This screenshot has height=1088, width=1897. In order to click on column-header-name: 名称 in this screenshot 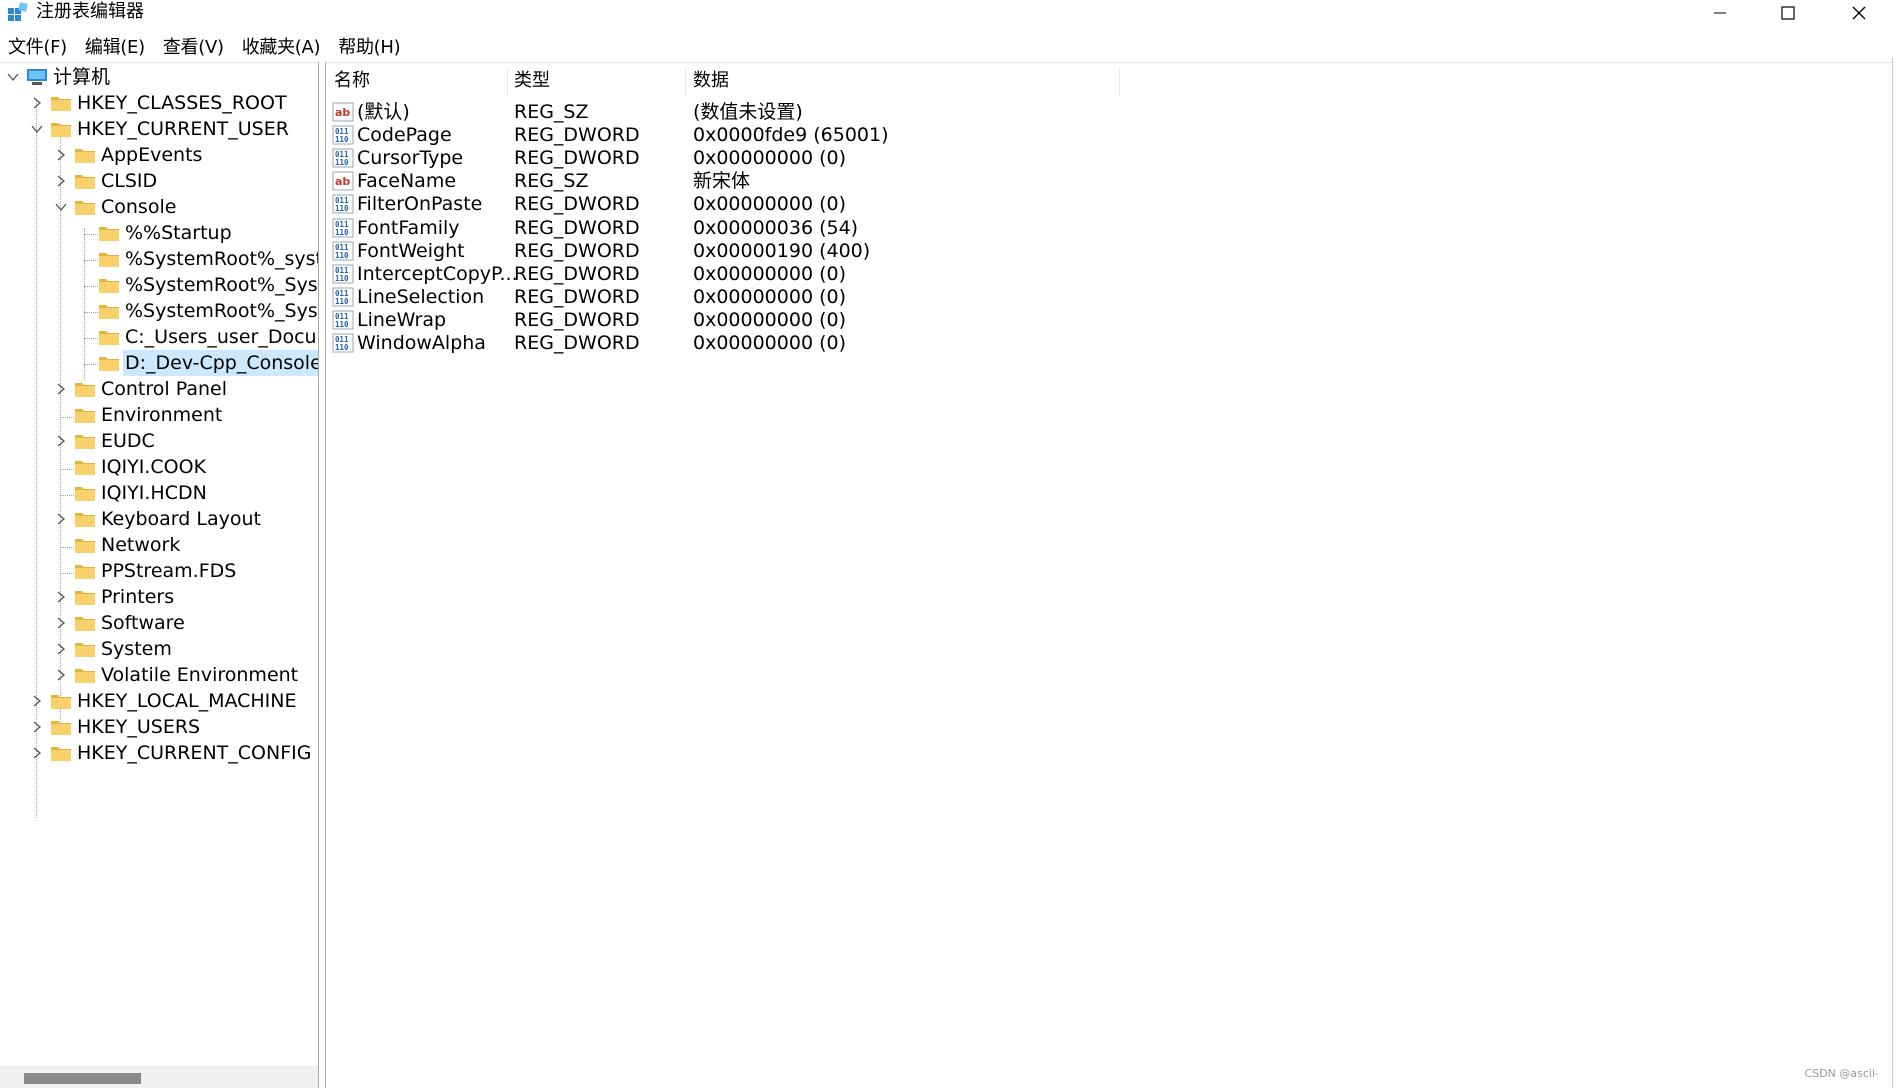, I will do `click(352, 81)`.